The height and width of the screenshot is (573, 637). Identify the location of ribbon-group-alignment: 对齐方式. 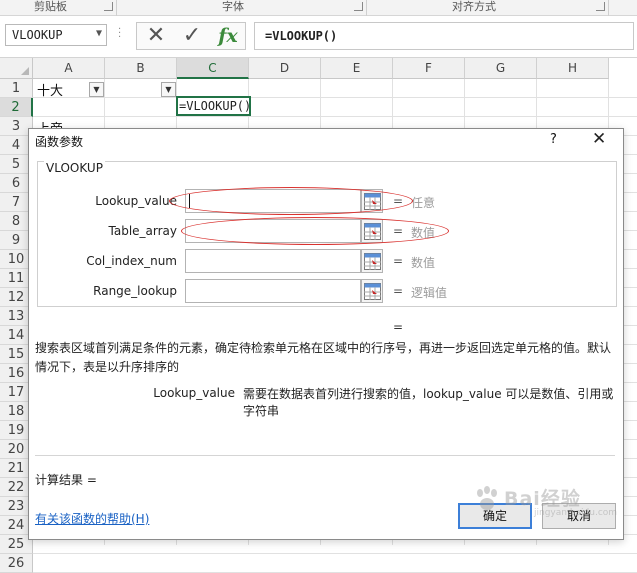
(474, 7).